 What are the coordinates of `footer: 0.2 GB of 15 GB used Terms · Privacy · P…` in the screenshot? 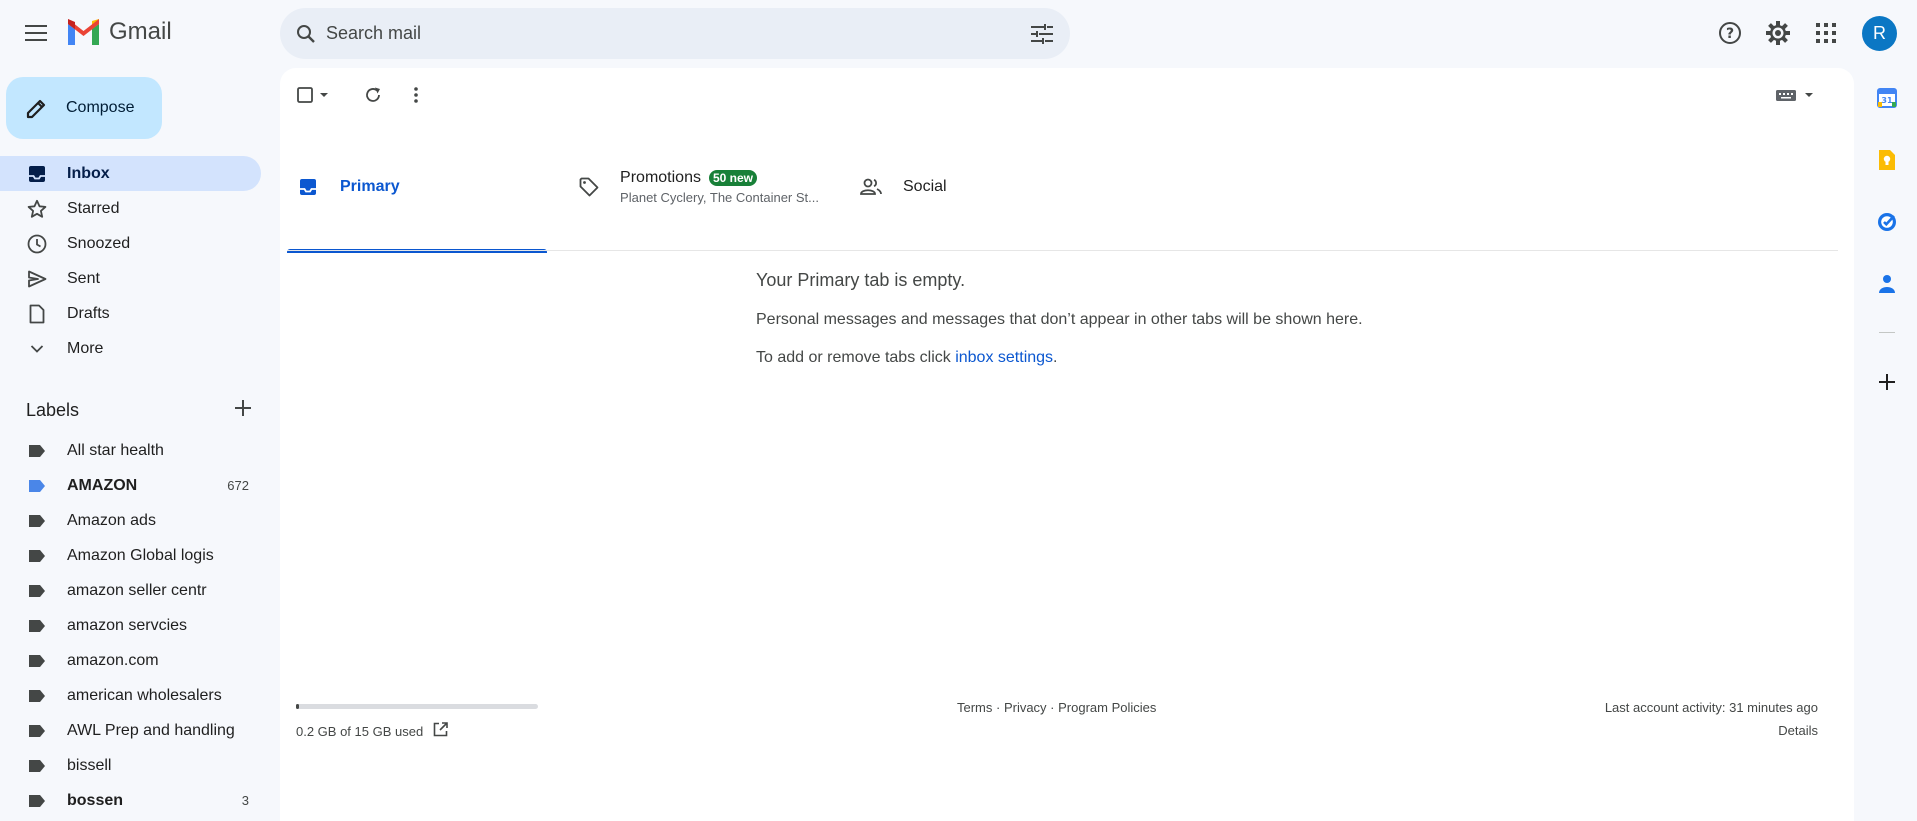 It's located at (1067, 748).